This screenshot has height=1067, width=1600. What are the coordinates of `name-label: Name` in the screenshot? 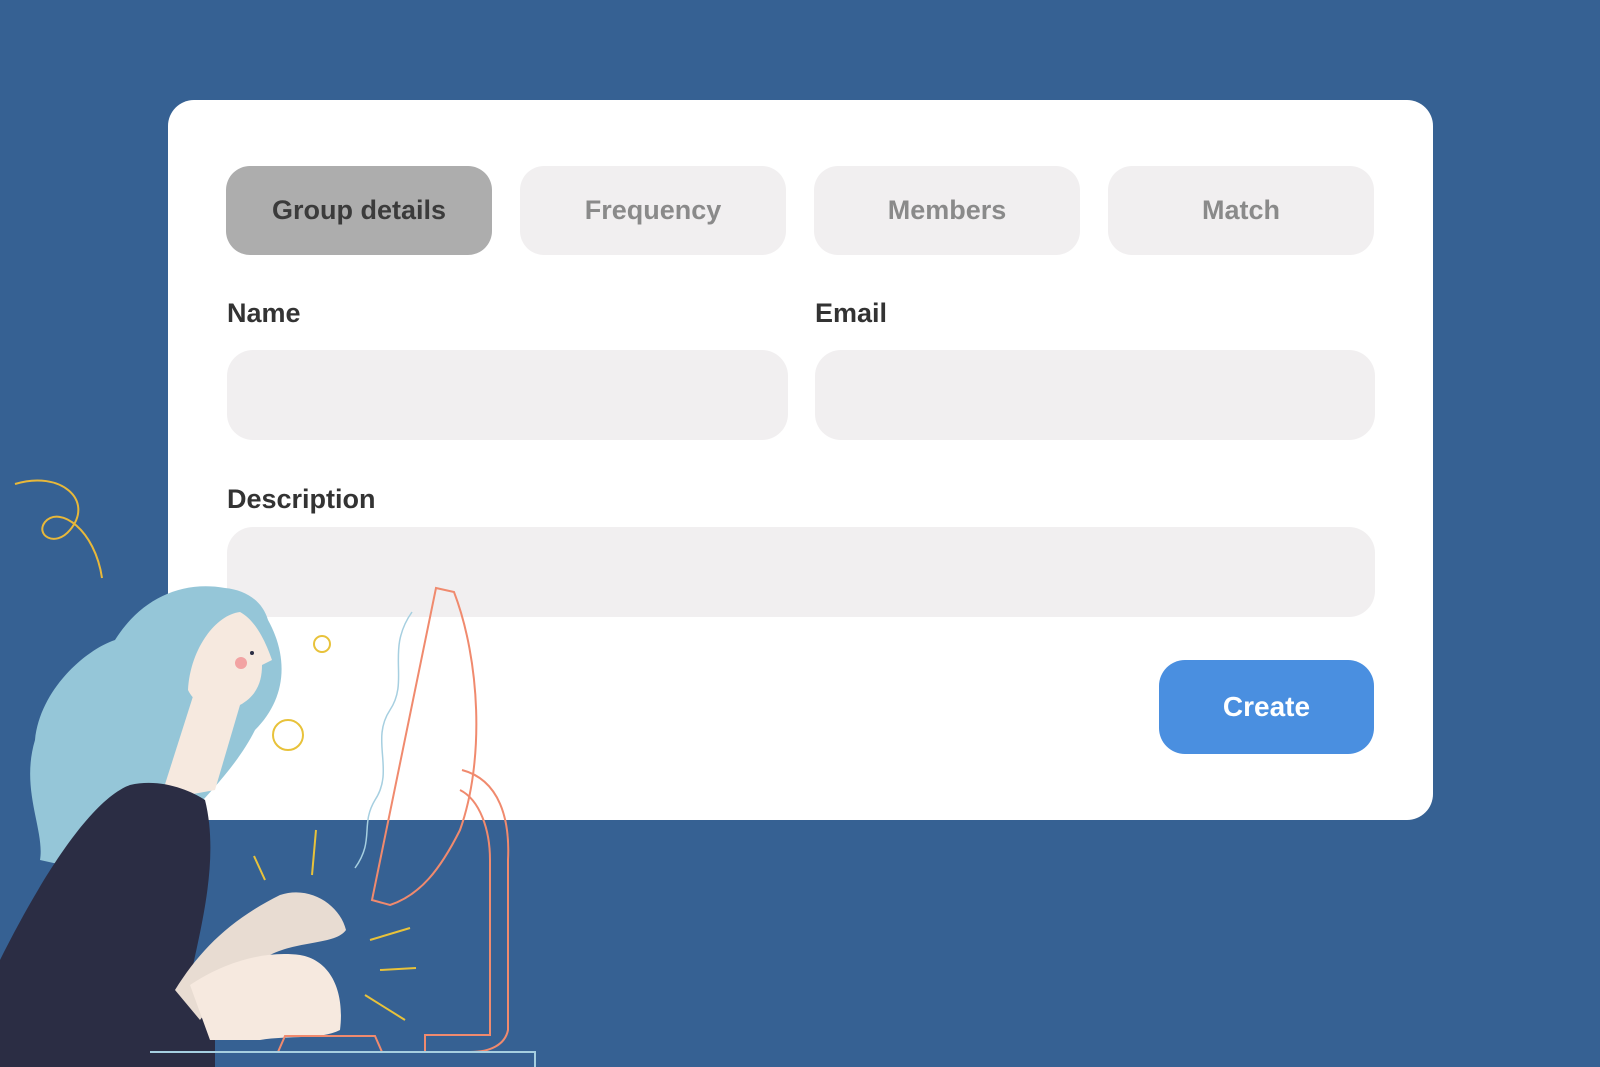 It's located at (264, 313).